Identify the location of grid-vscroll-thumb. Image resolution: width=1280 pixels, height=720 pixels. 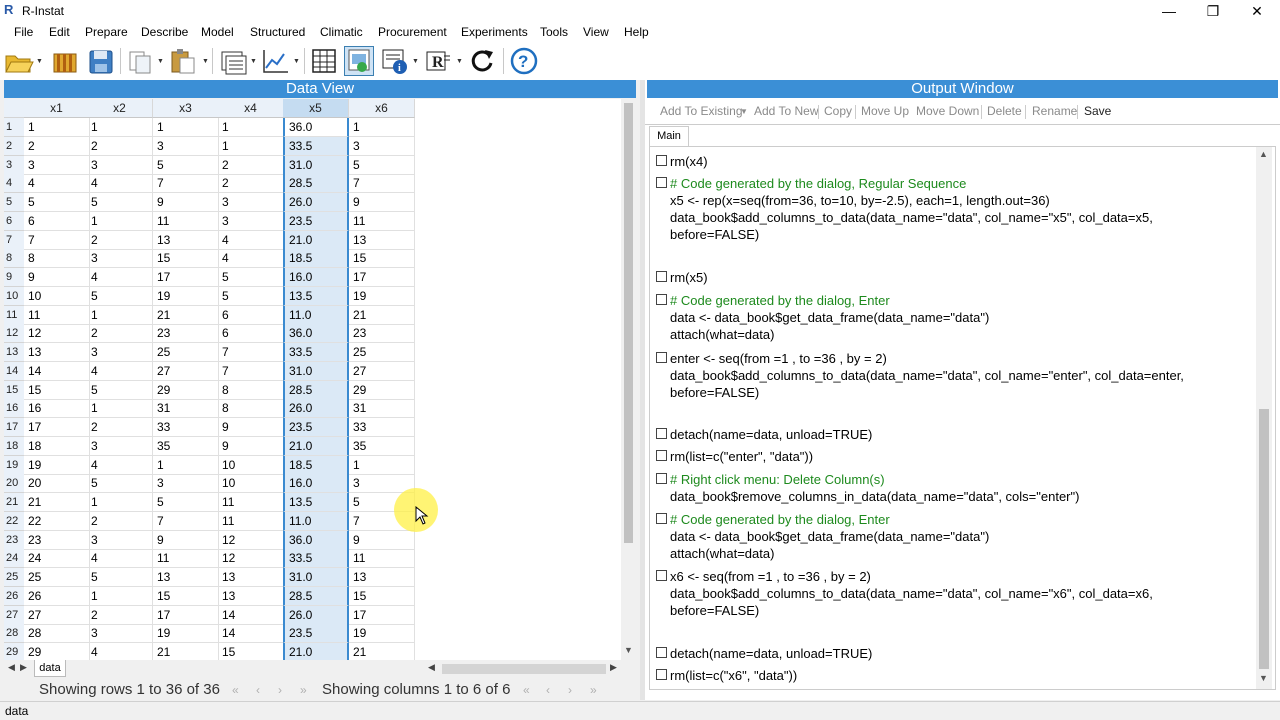
(628, 323).